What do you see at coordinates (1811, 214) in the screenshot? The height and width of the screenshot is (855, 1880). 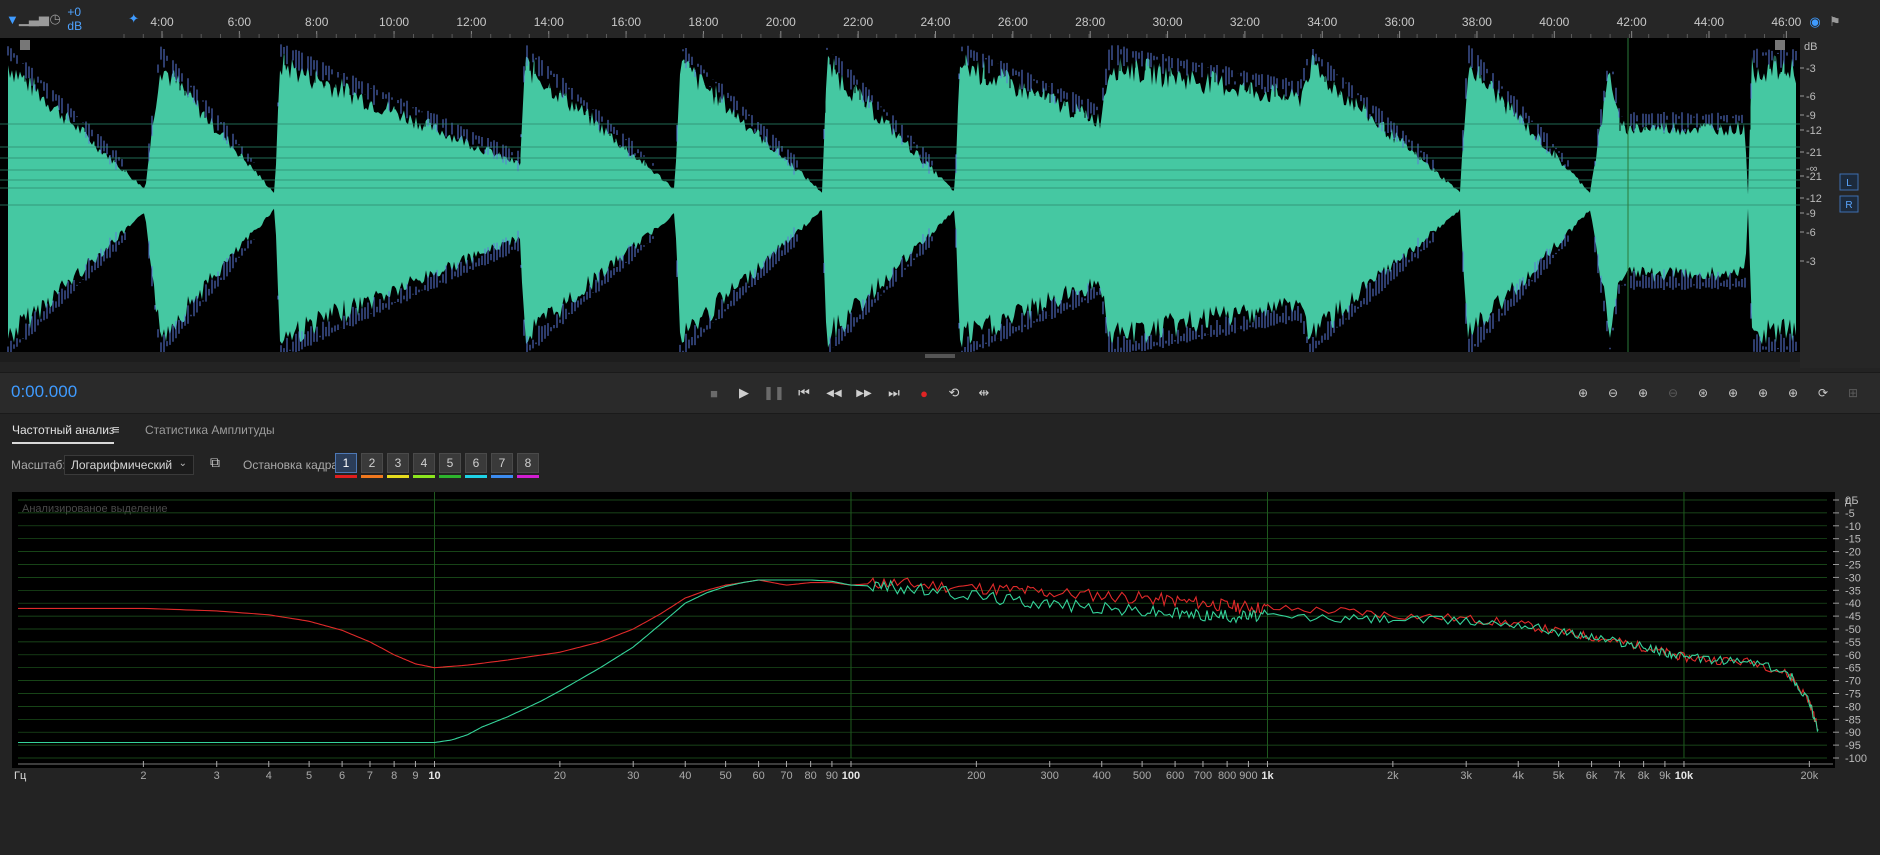 I see `db-tick-label: -9` at bounding box center [1811, 214].